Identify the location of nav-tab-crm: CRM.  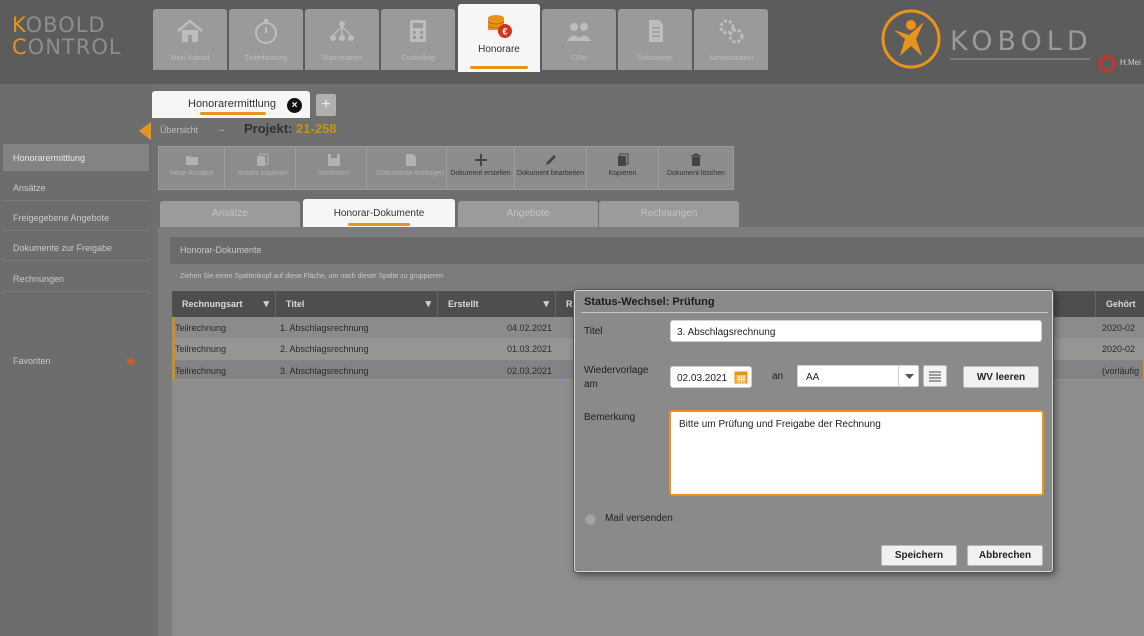
(579, 39).